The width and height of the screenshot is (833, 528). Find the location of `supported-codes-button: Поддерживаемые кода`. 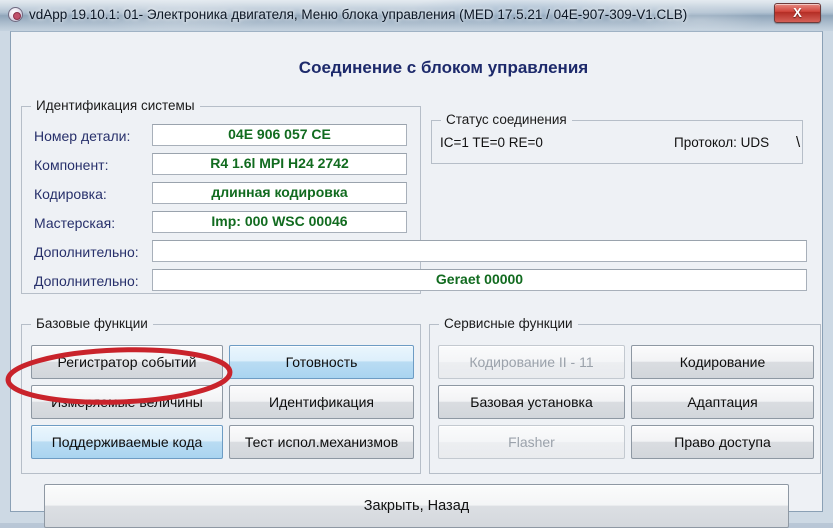

supported-codes-button: Поддерживаемые кода is located at coordinates (127, 442).